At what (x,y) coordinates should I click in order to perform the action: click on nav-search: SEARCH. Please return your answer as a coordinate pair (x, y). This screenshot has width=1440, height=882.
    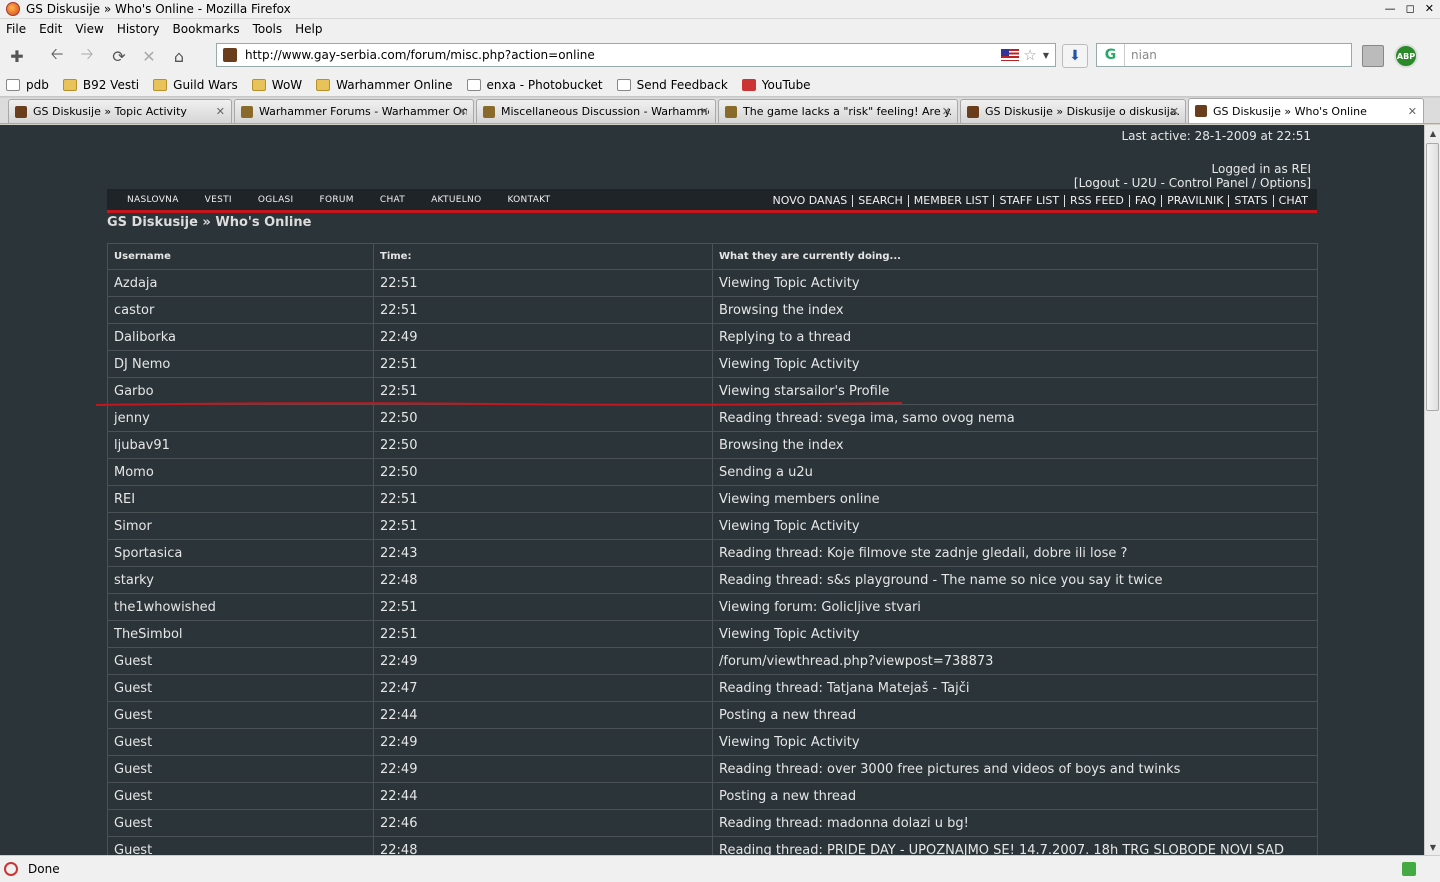
    Looking at the image, I should click on (880, 201).